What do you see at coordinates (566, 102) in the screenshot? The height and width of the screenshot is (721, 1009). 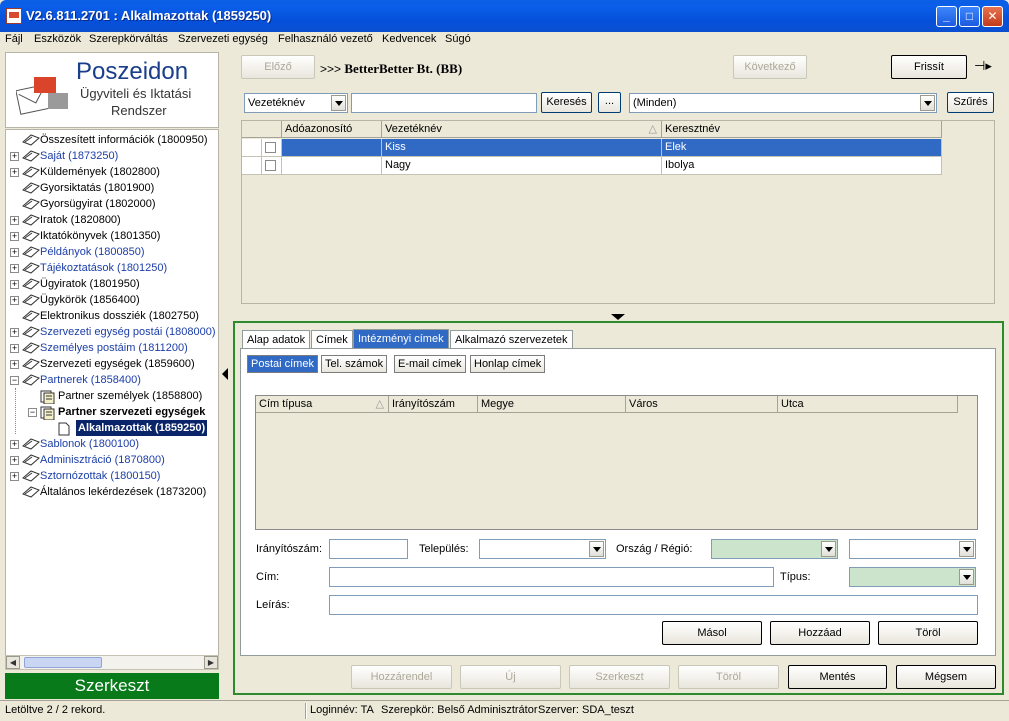 I see `search-button: Keresés` at bounding box center [566, 102].